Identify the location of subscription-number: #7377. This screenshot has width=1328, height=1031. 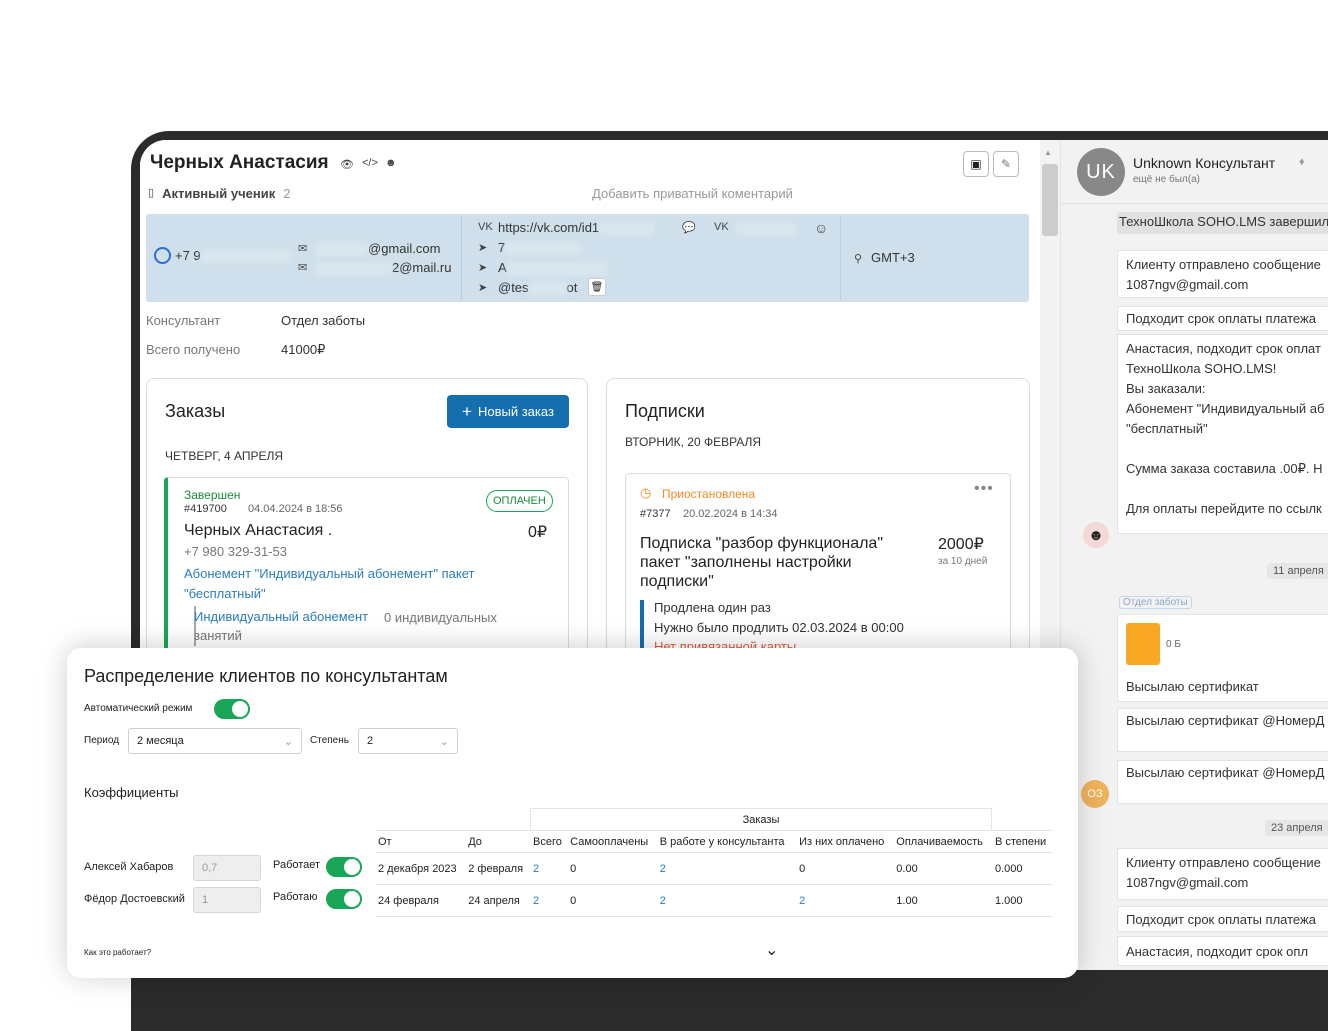
(655, 514).